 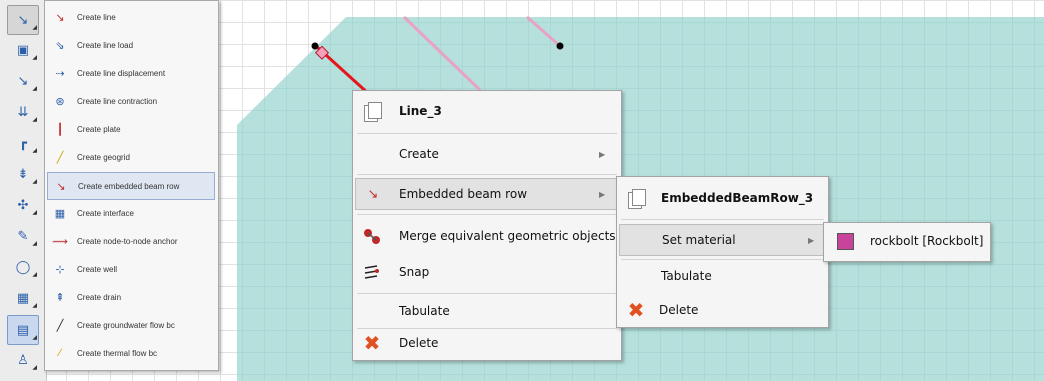 I want to click on tunnel-tool-icon: ◯, so click(x=23, y=267).